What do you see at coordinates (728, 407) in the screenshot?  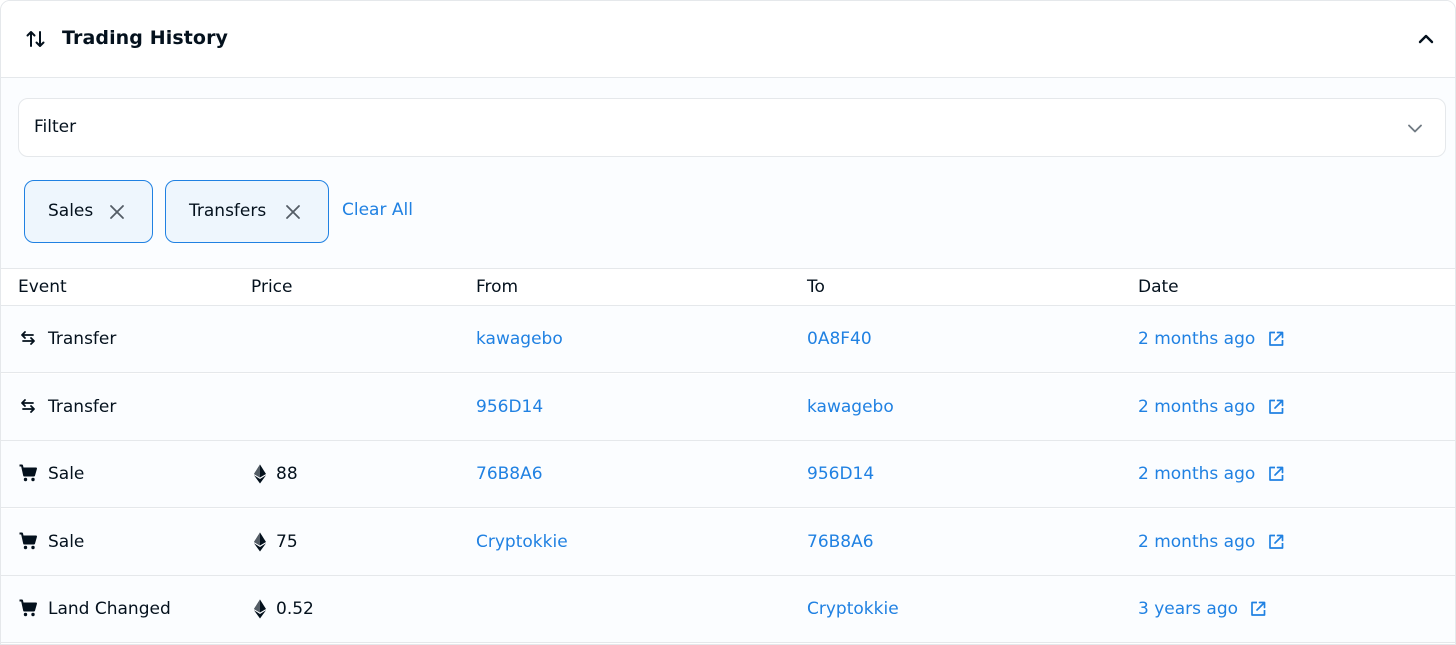 I see `table-row: Transfer 956D14 kawagebo 2 months ago` at bounding box center [728, 407].